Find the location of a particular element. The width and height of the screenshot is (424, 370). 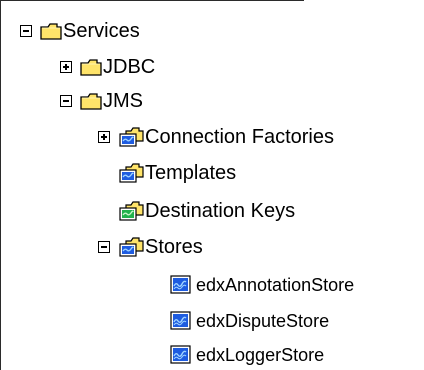

left-border is located at coordinates (0, 185).